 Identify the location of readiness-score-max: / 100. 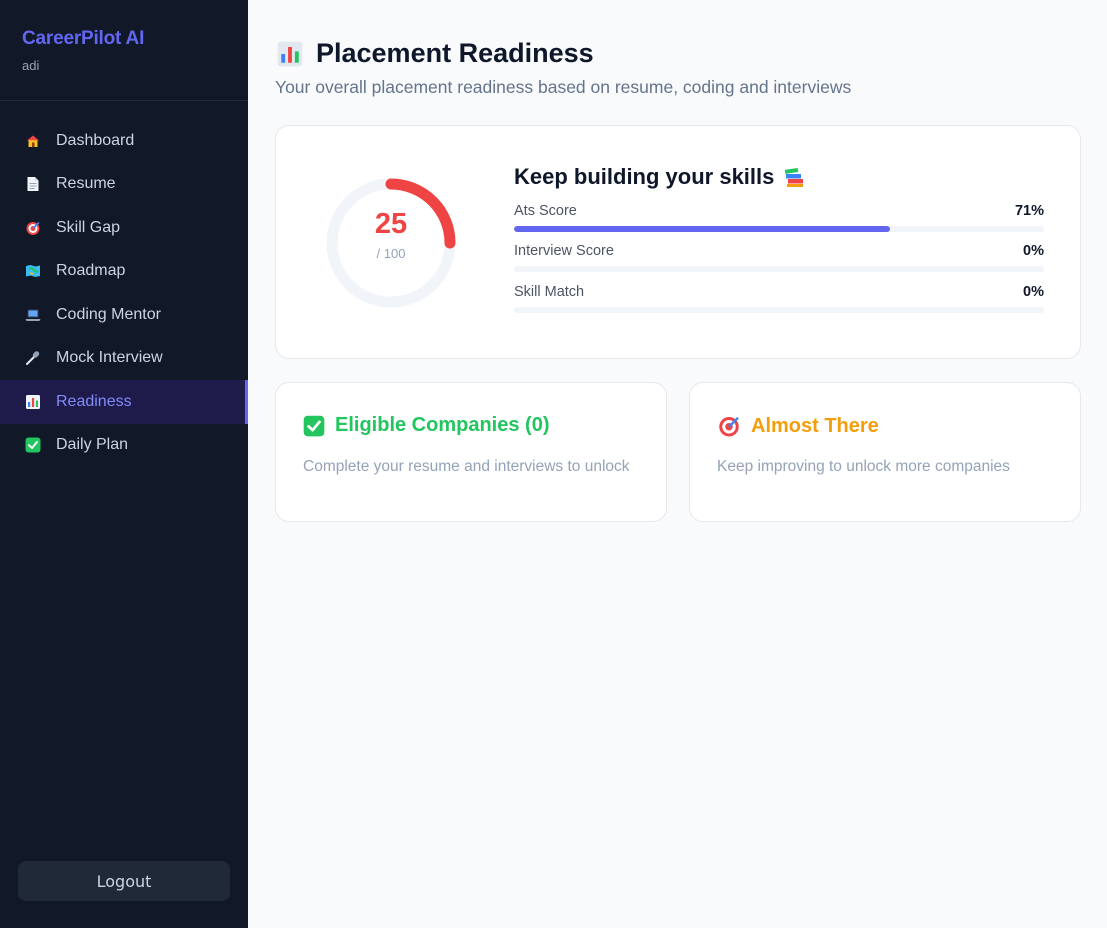
(391, 253).